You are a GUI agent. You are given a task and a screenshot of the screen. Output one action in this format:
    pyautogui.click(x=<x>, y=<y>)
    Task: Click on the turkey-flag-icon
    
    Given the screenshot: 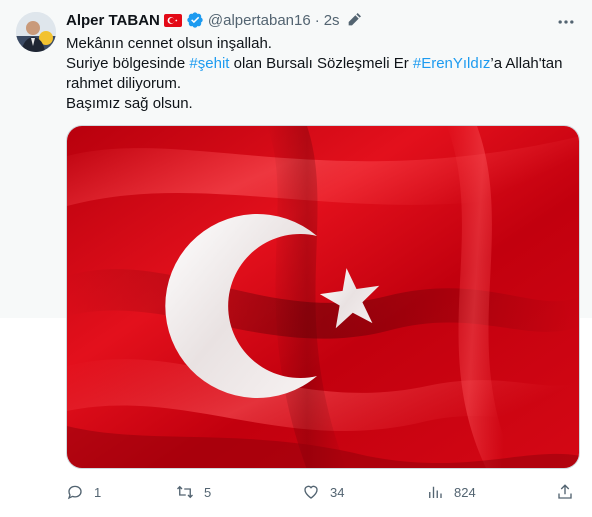 What is the action you would take?
    pyautogui.click(x=172, y=20)
    